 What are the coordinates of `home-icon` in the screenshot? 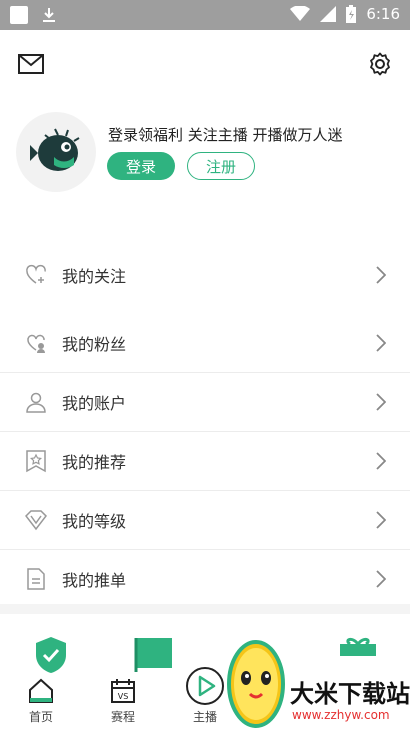 It's located at (41, 690).